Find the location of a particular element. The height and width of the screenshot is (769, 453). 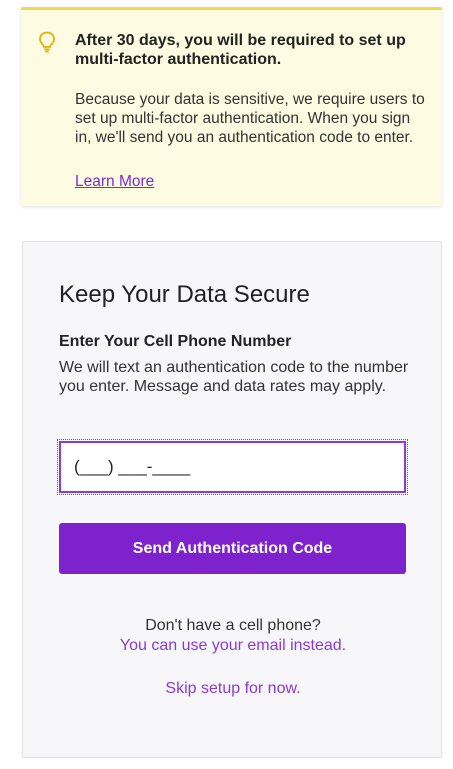

use-email-link: You can use your email instead. is located at coordinates (233, 646).